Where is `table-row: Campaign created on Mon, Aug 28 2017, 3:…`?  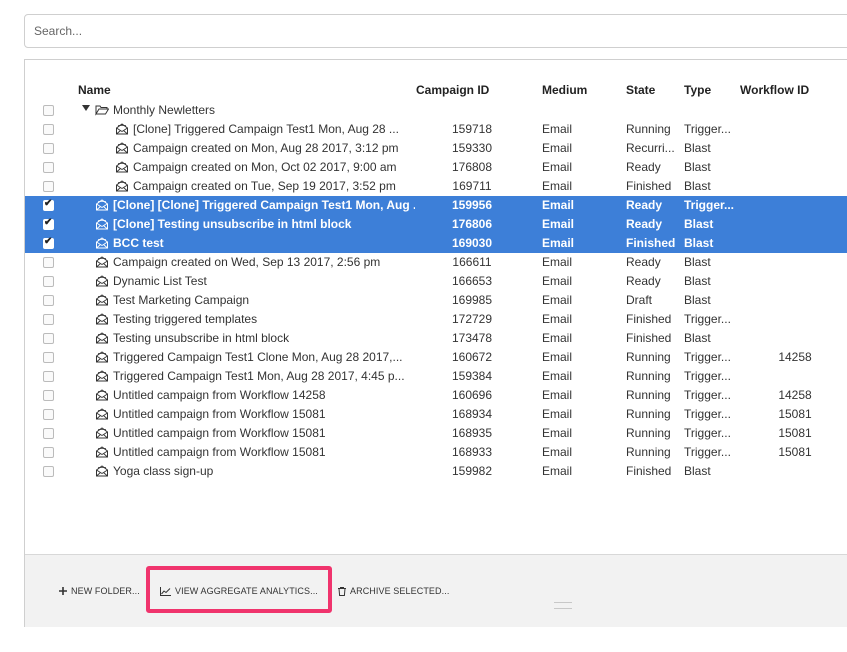
table-row: Campaign created on Mon, Aug 28 2017, 3:… is located at coordinates (436, 148).